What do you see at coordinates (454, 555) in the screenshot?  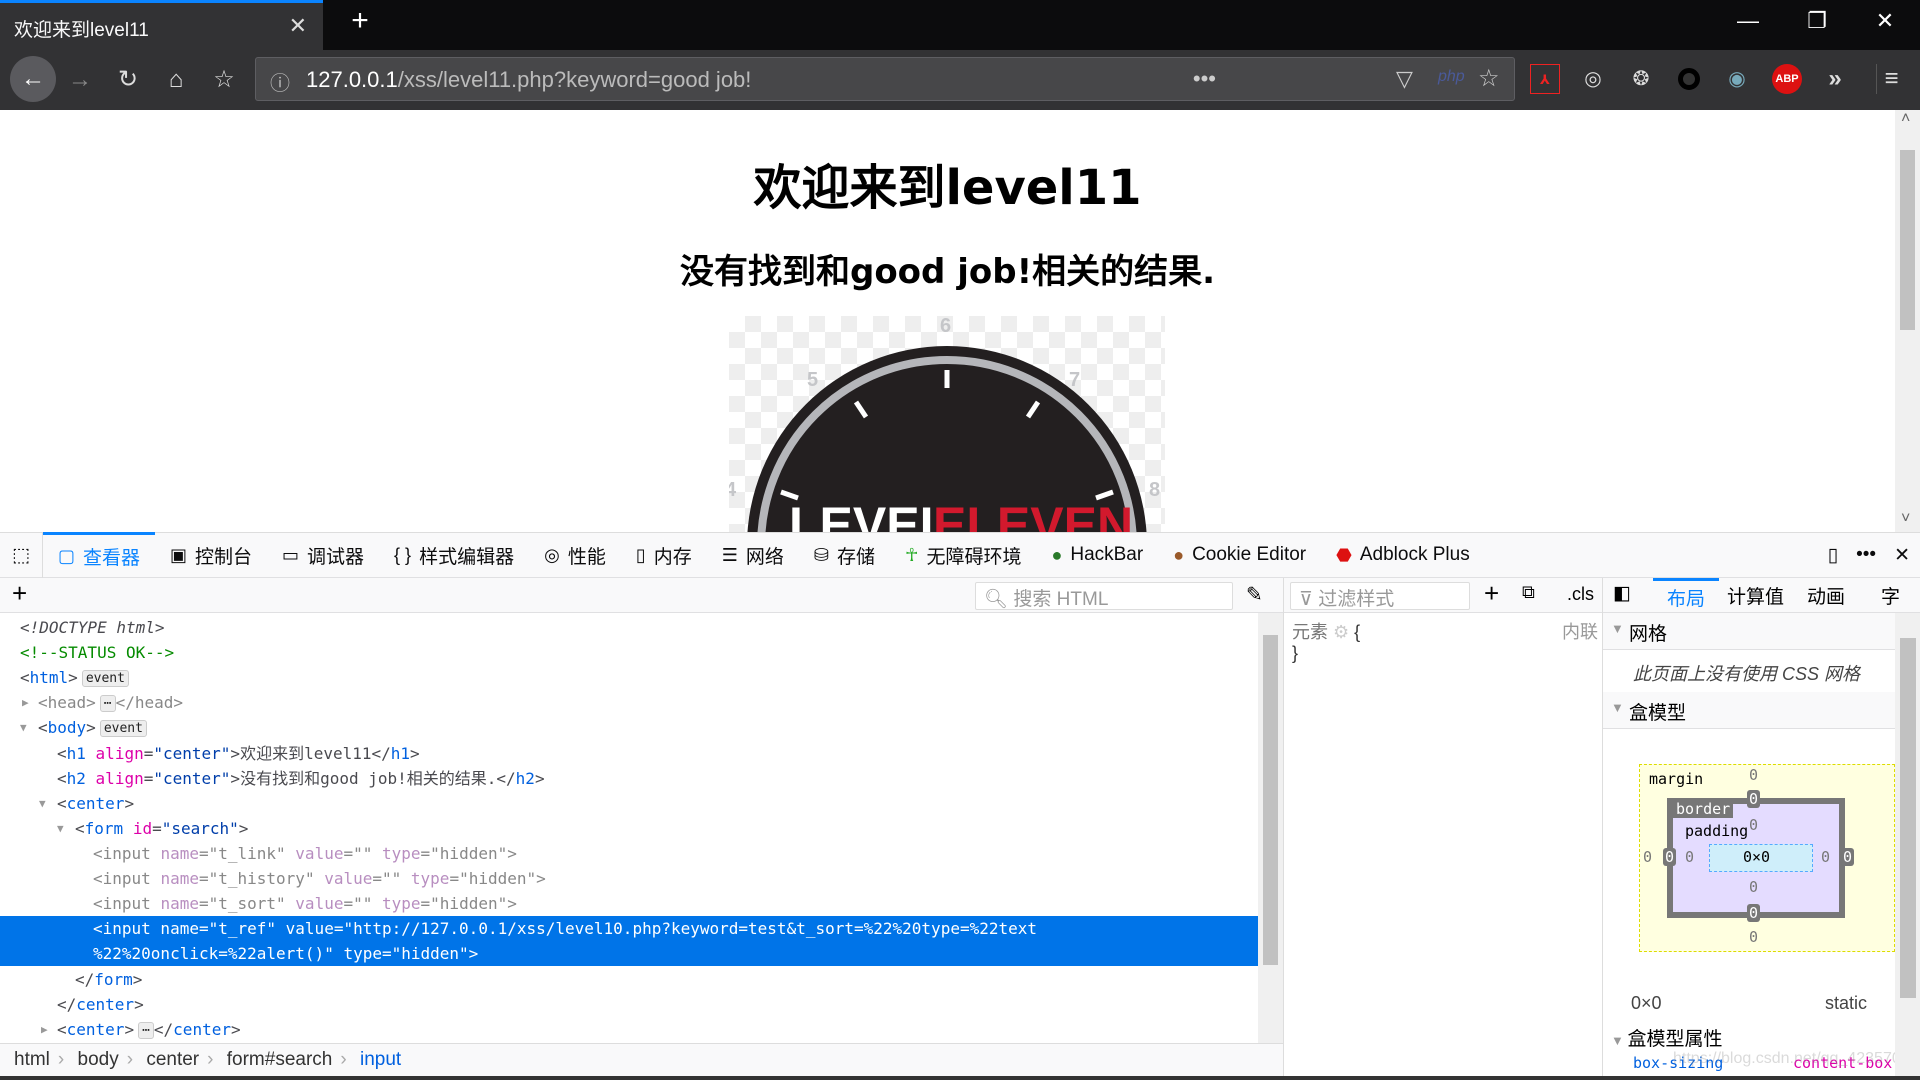 I see `tab-style-editor: { } 样式编辑器` at bounding box center [454, 555].